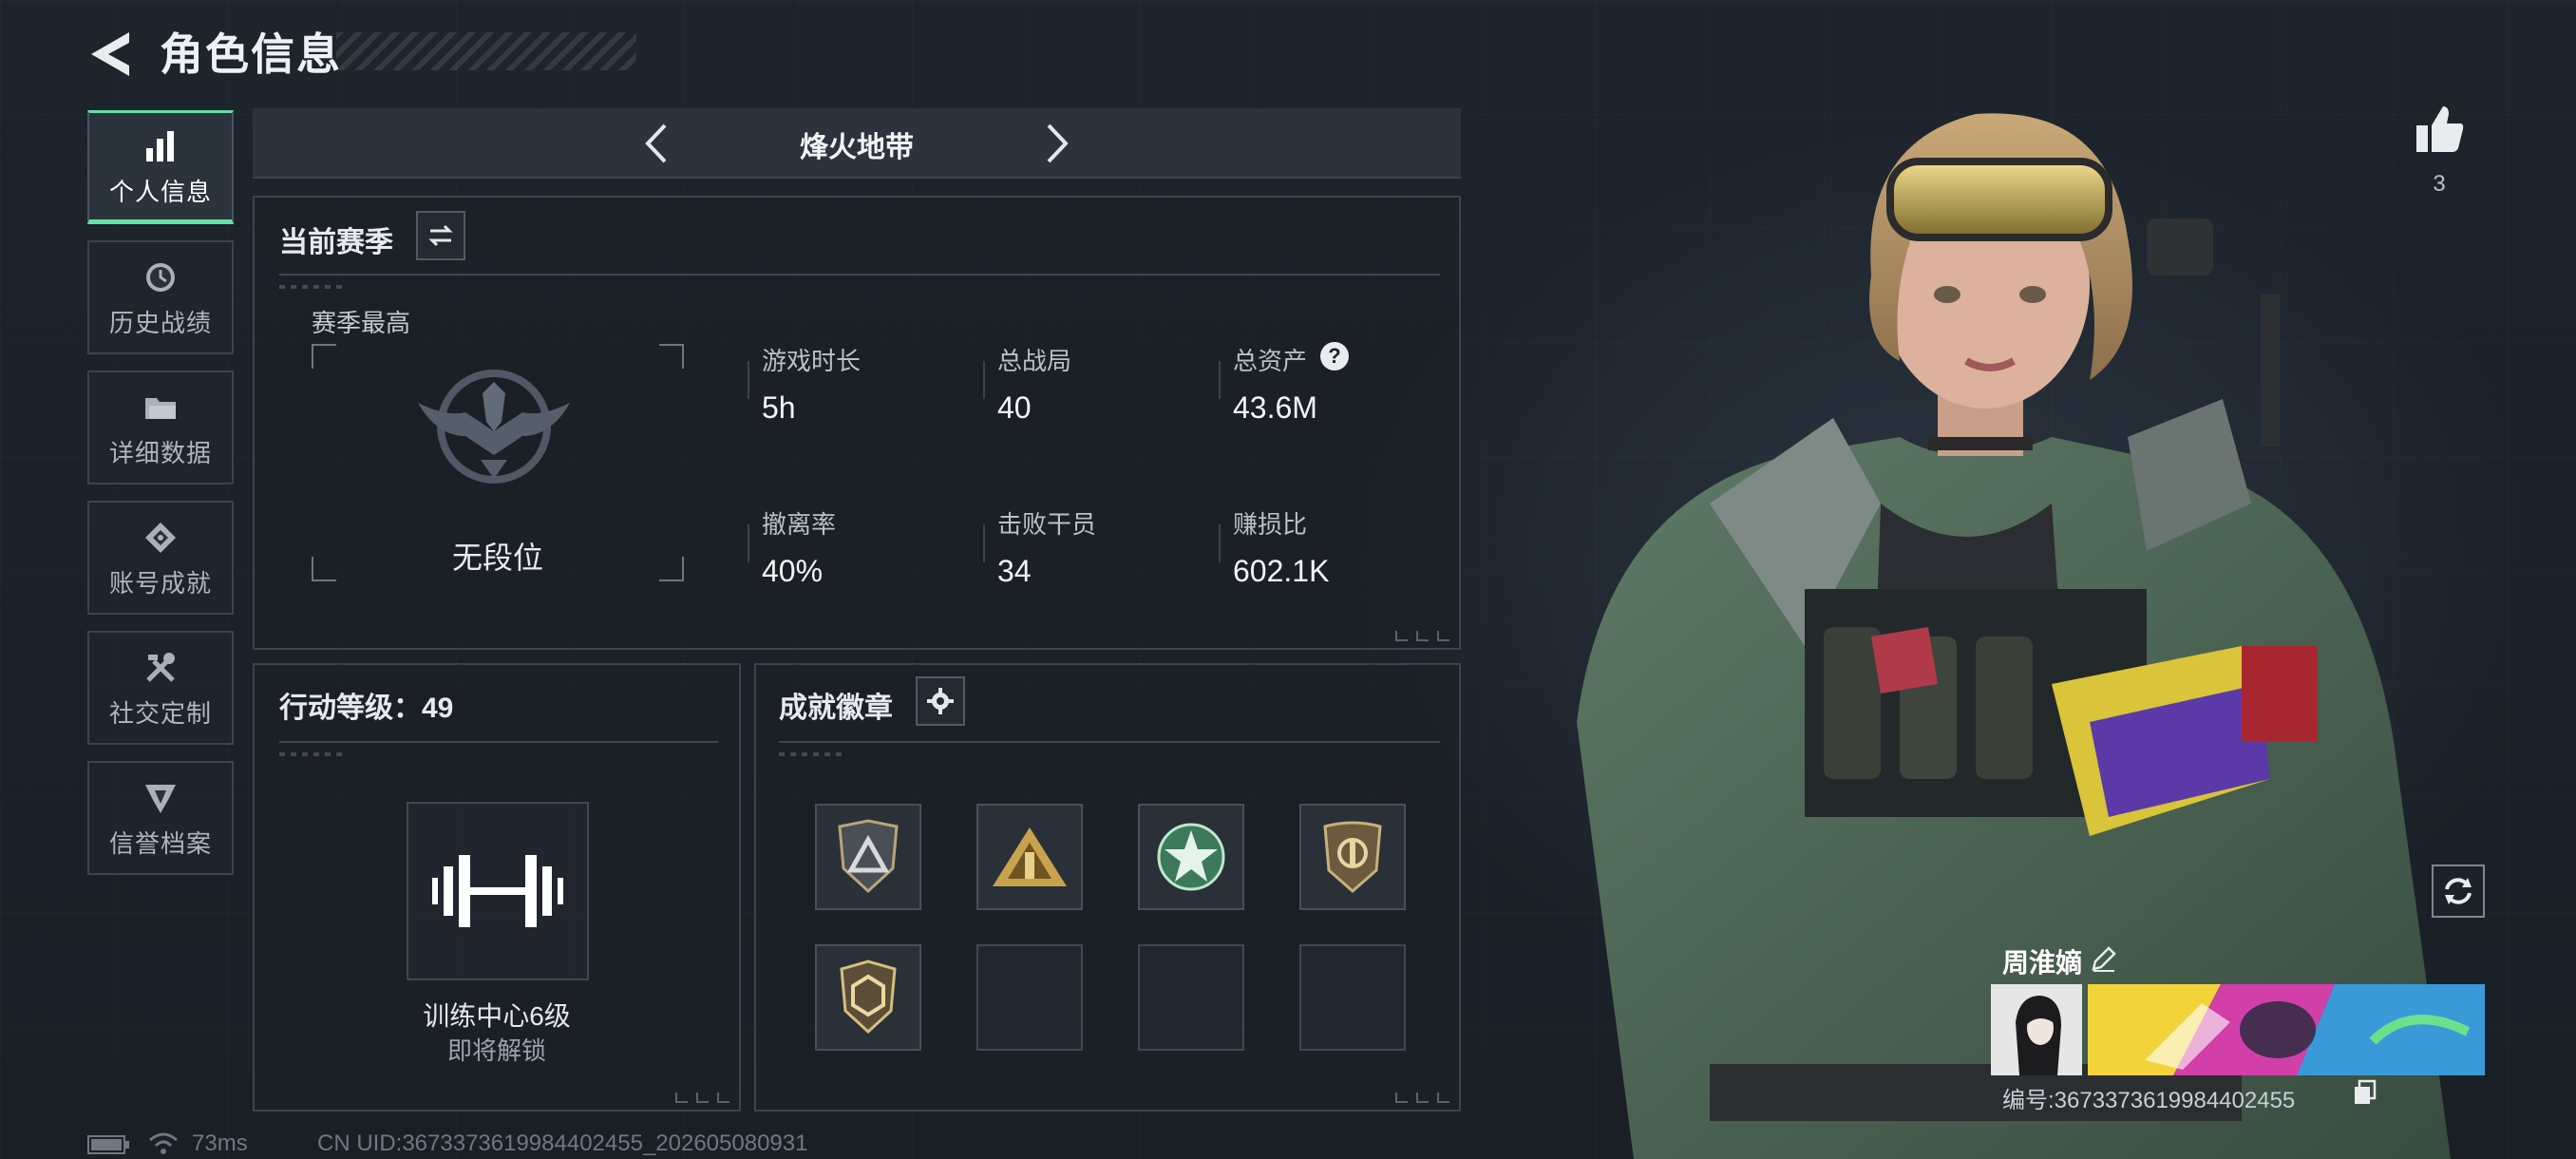  I want to click on stat-value: 34, so click(1014, 571).